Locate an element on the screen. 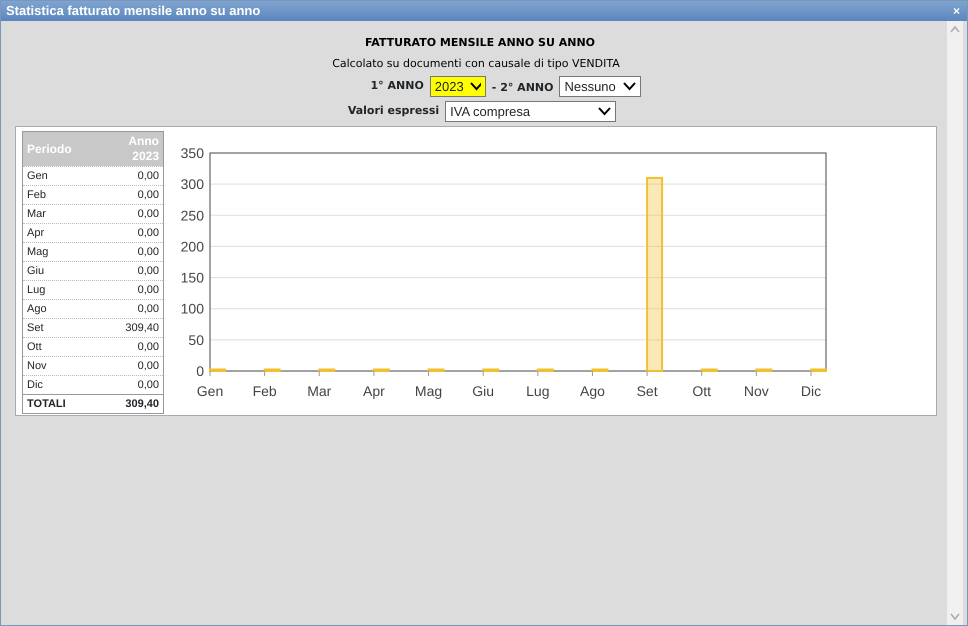 Image resolution: width=968 pixels, height=626 pixels. y-axis-label: 50 is located at coordinates (196, 340).